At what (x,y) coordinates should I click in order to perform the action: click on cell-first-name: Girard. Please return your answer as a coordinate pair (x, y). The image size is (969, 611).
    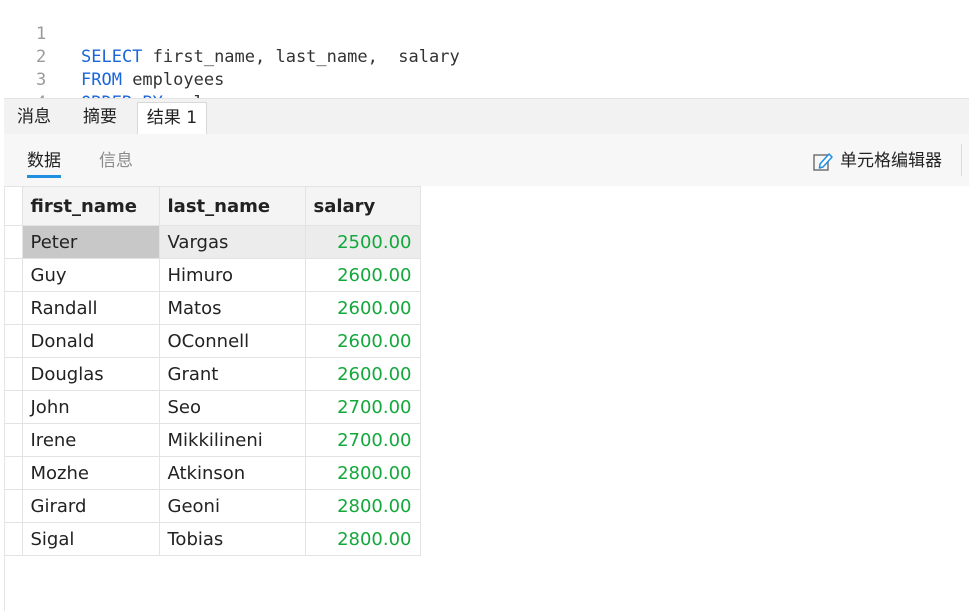
    Looking at the image, I should click on (90, 506).